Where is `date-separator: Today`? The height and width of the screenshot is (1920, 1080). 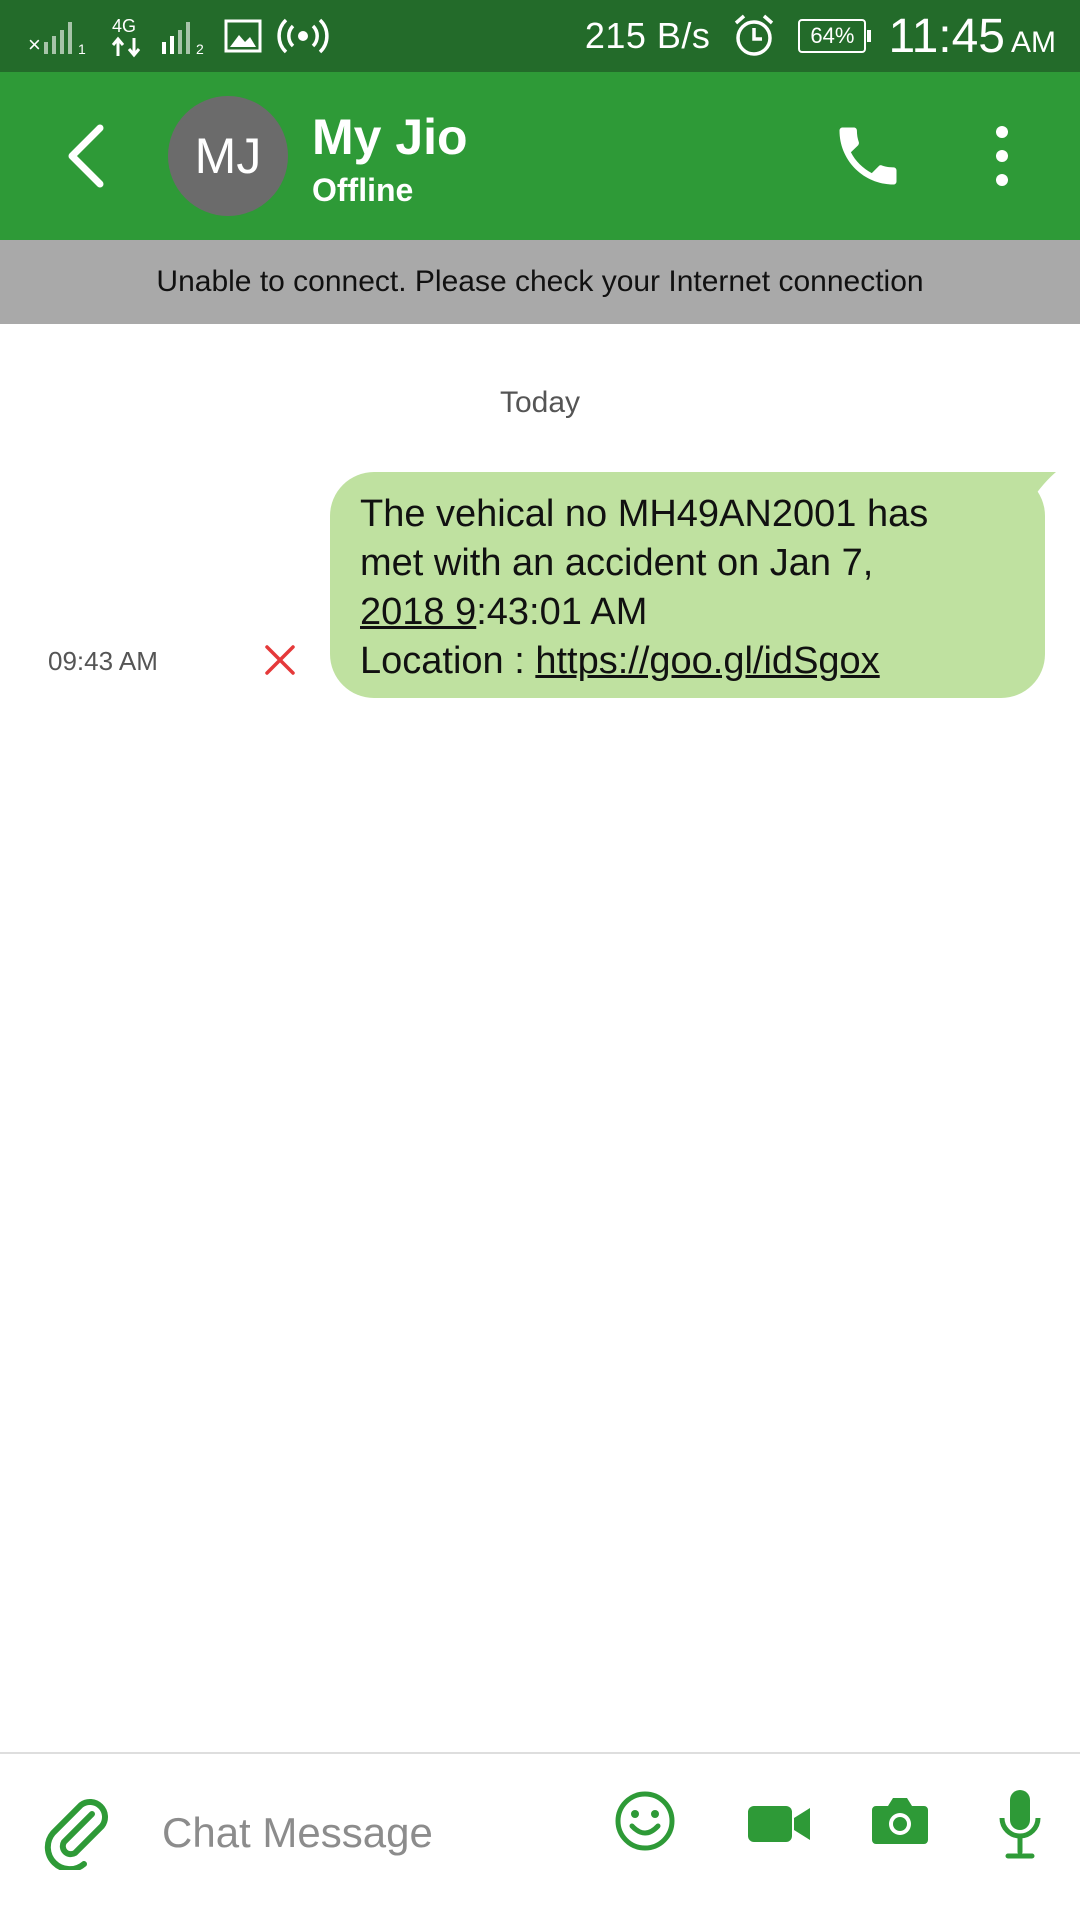
date-separator: Today is located at coordinates (540, 402).